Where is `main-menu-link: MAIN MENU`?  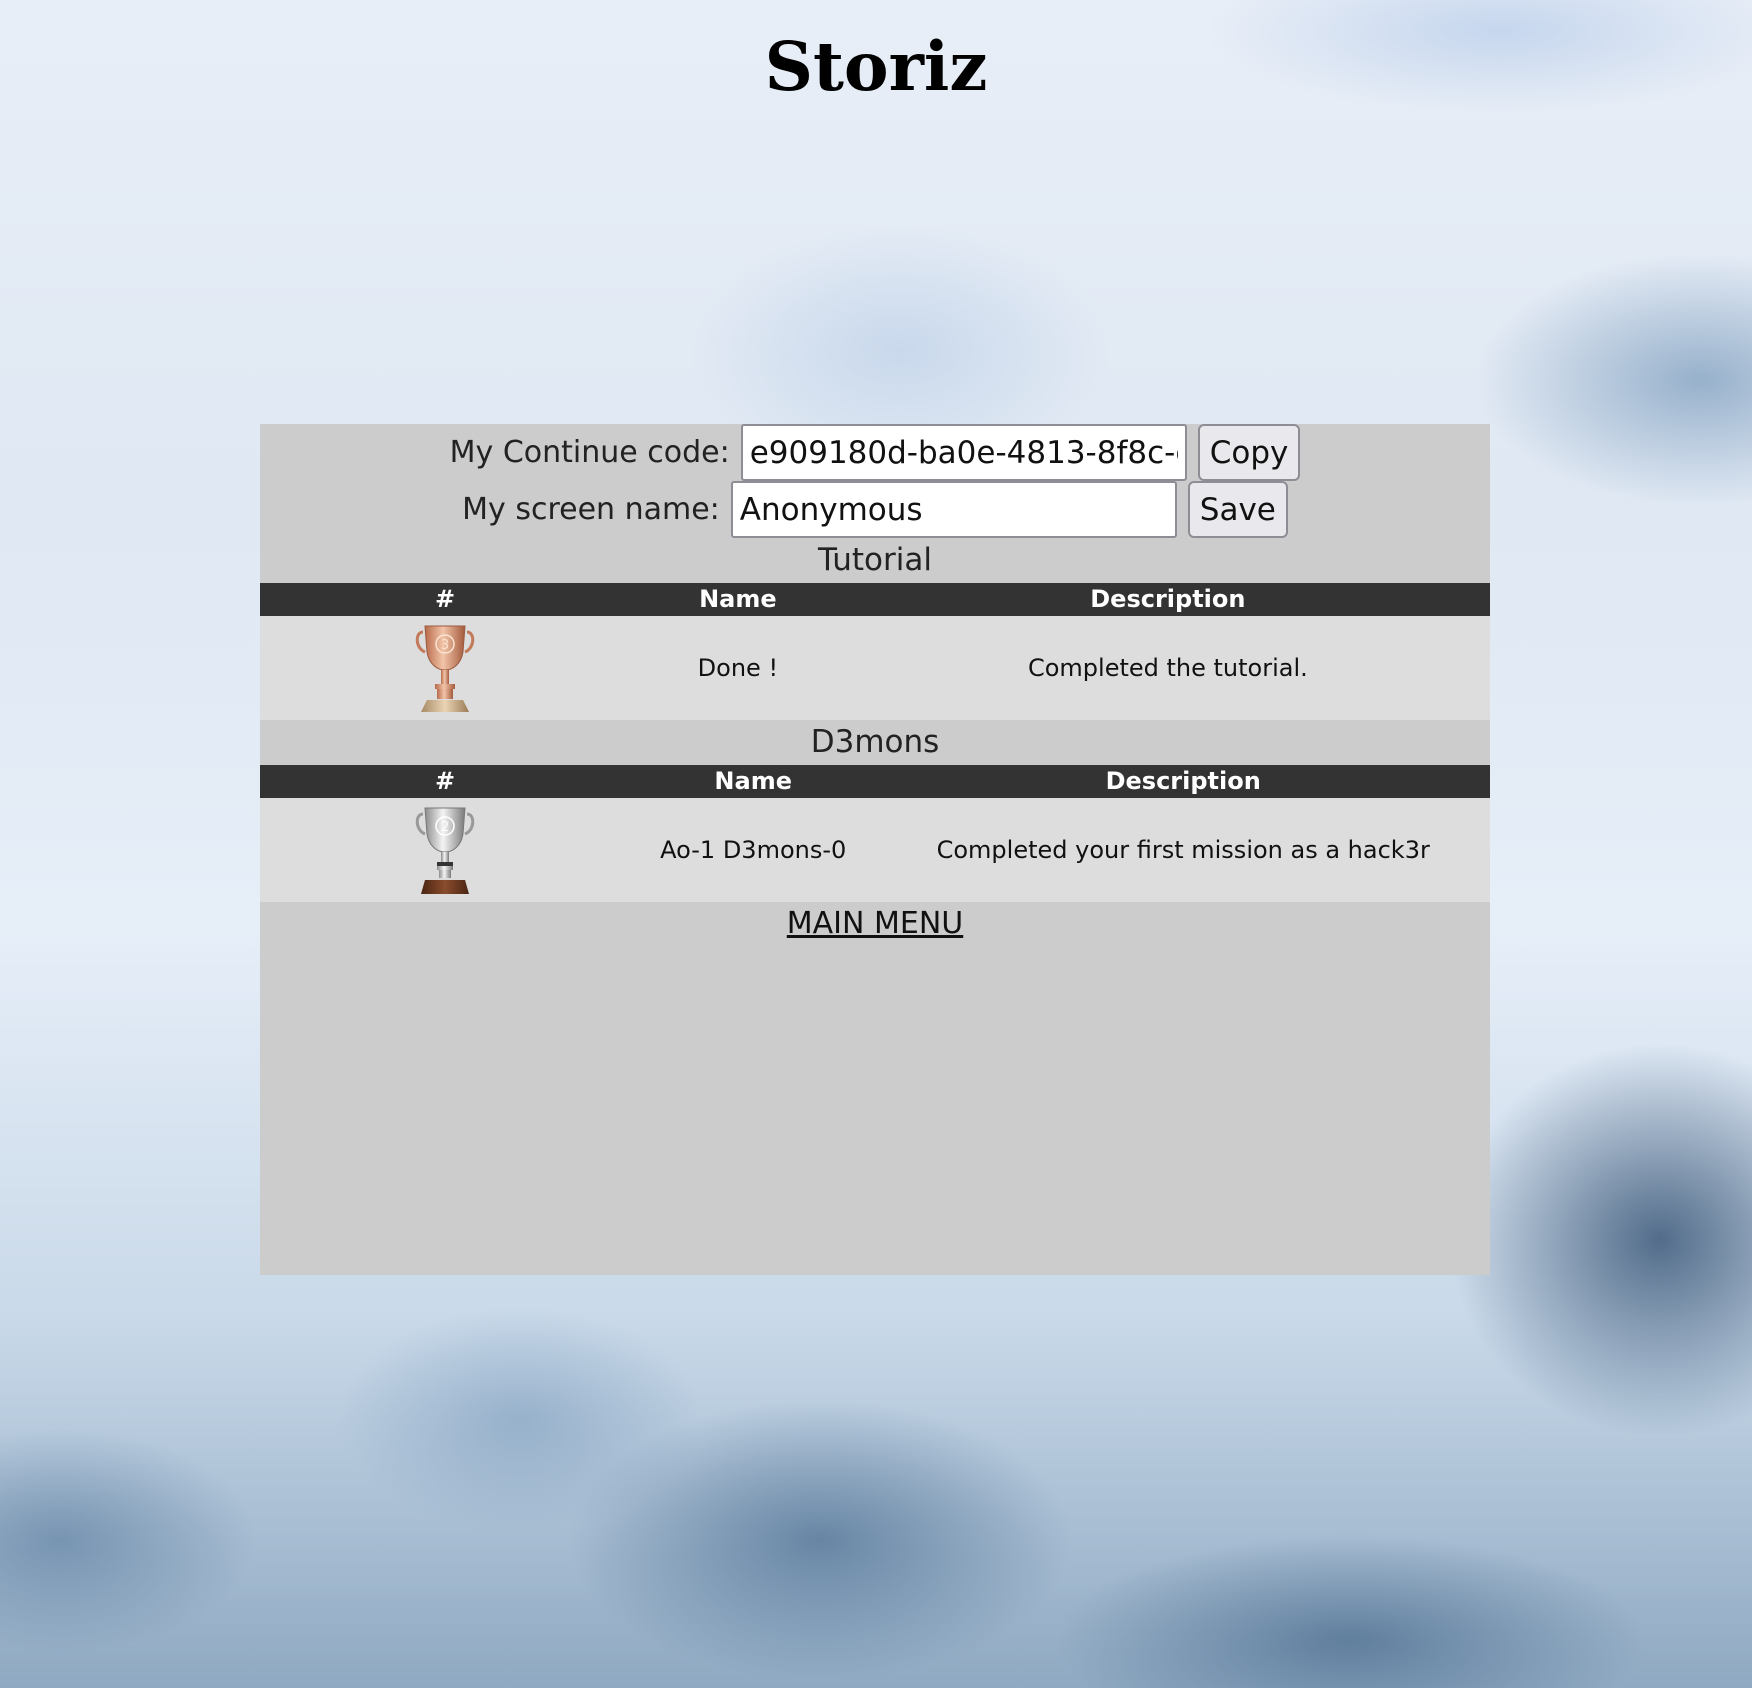
main-menu-link: MAIN MENU is located at coordinates (875, 924).